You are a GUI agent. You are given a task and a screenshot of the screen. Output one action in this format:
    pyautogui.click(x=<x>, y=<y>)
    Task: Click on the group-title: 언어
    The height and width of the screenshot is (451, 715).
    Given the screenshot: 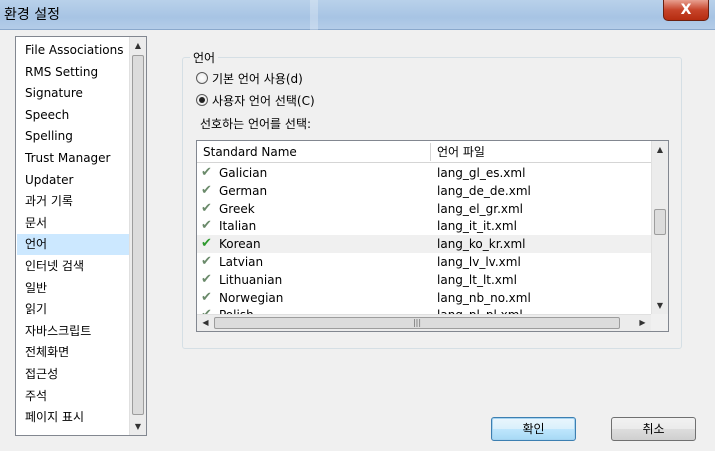 What is the action you would take?
    pyautogui.click(x=204, y=57)
    